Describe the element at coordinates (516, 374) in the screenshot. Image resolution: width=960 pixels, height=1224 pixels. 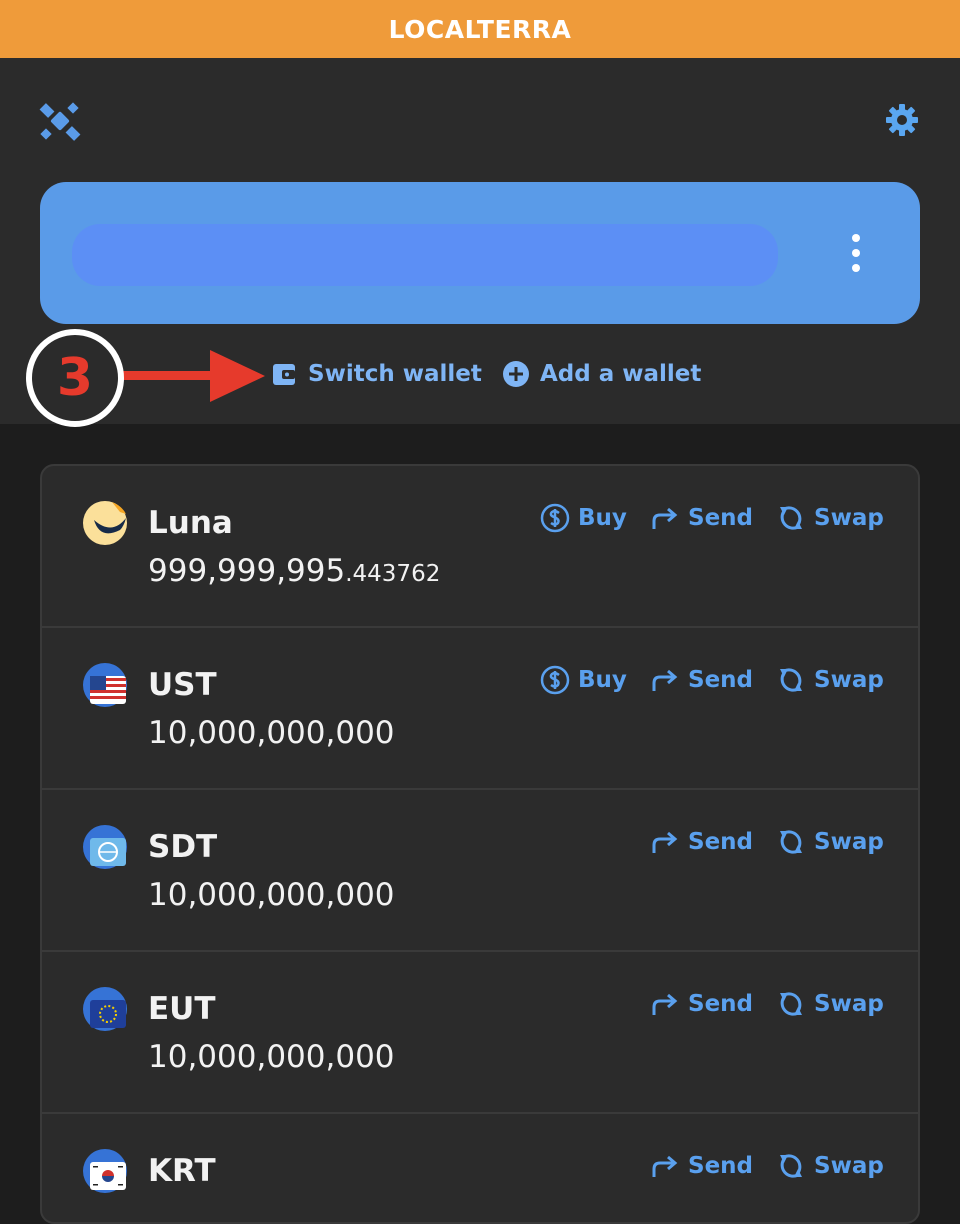
I see `plus-circle-icon` at that location.